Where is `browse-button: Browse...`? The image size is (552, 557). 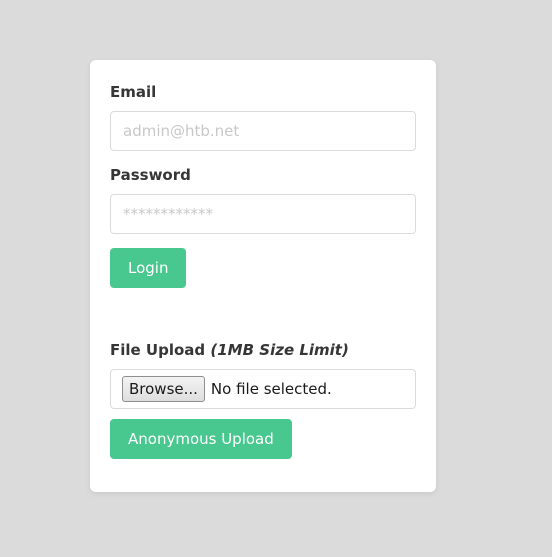 browse-button: Browse... is located at coordinates (163, 389).